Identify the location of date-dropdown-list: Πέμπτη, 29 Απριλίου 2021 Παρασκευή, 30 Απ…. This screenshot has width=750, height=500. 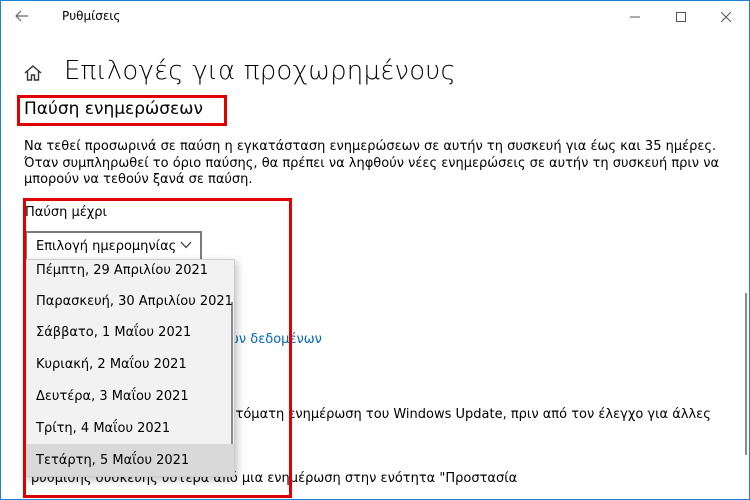
(130, 368).